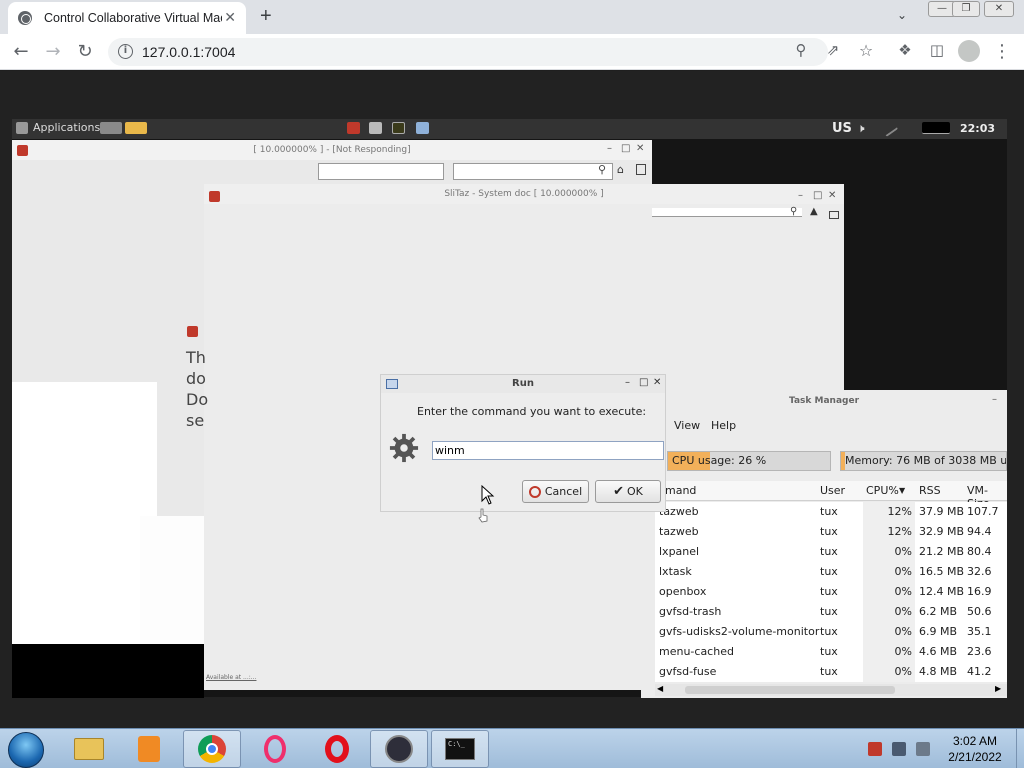 The image size is (1024, 768). I want to click on scroll-left-icon: ◀, so click(660, 688).